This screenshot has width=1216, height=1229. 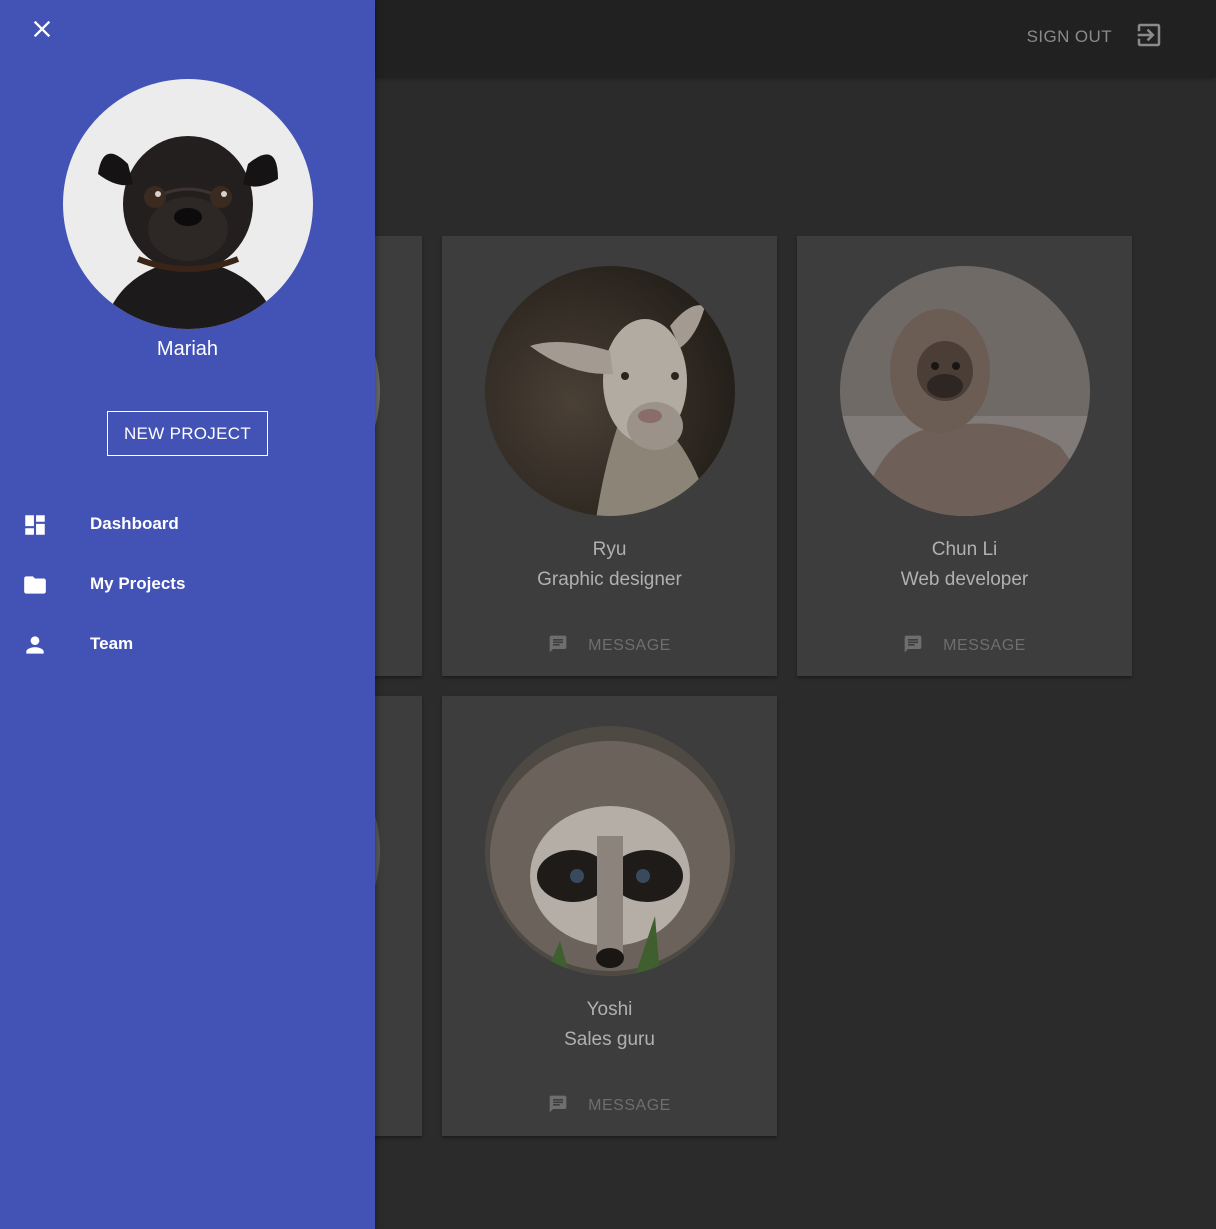 I want to click on member-name: Yoshi, so click(x=609, y=1009).